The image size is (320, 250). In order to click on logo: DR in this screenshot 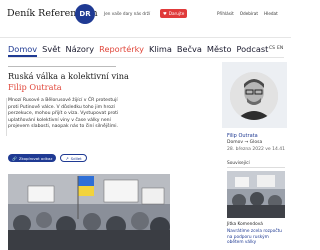, I will do `click(85, 14)`.